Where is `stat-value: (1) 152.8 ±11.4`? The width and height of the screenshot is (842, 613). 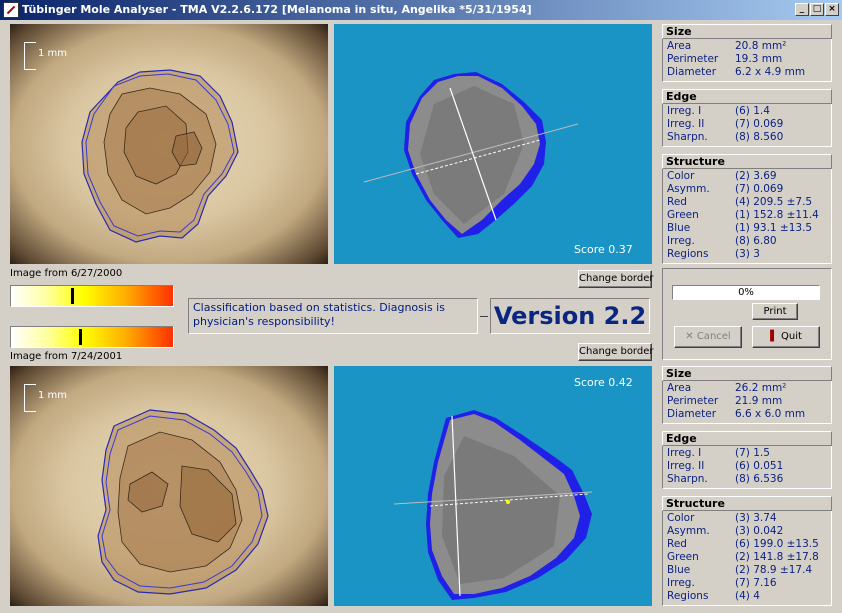
stat-value: (1) 152.8 ±11.4 is located at coordinates (777, 215).